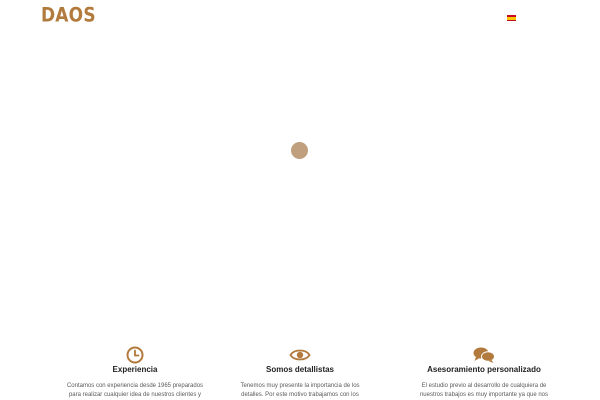 The height and width of the screenshot is (400, 600). What do you see at coordinates (135, 369) in the screenshot?
I see `feature-title: Experiencia` at bounding box center [135, 369].